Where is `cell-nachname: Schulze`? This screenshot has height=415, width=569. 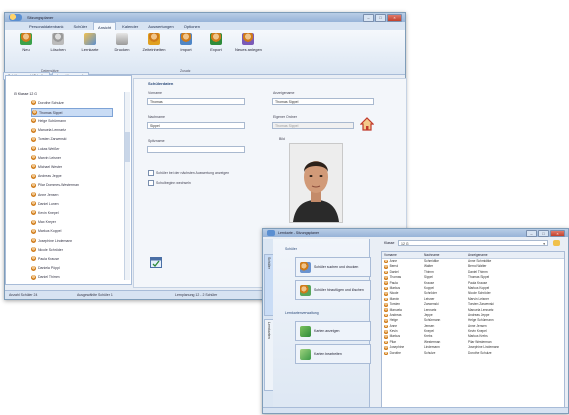 cell-nachname: Schulze is located at coordinates (430, 352).